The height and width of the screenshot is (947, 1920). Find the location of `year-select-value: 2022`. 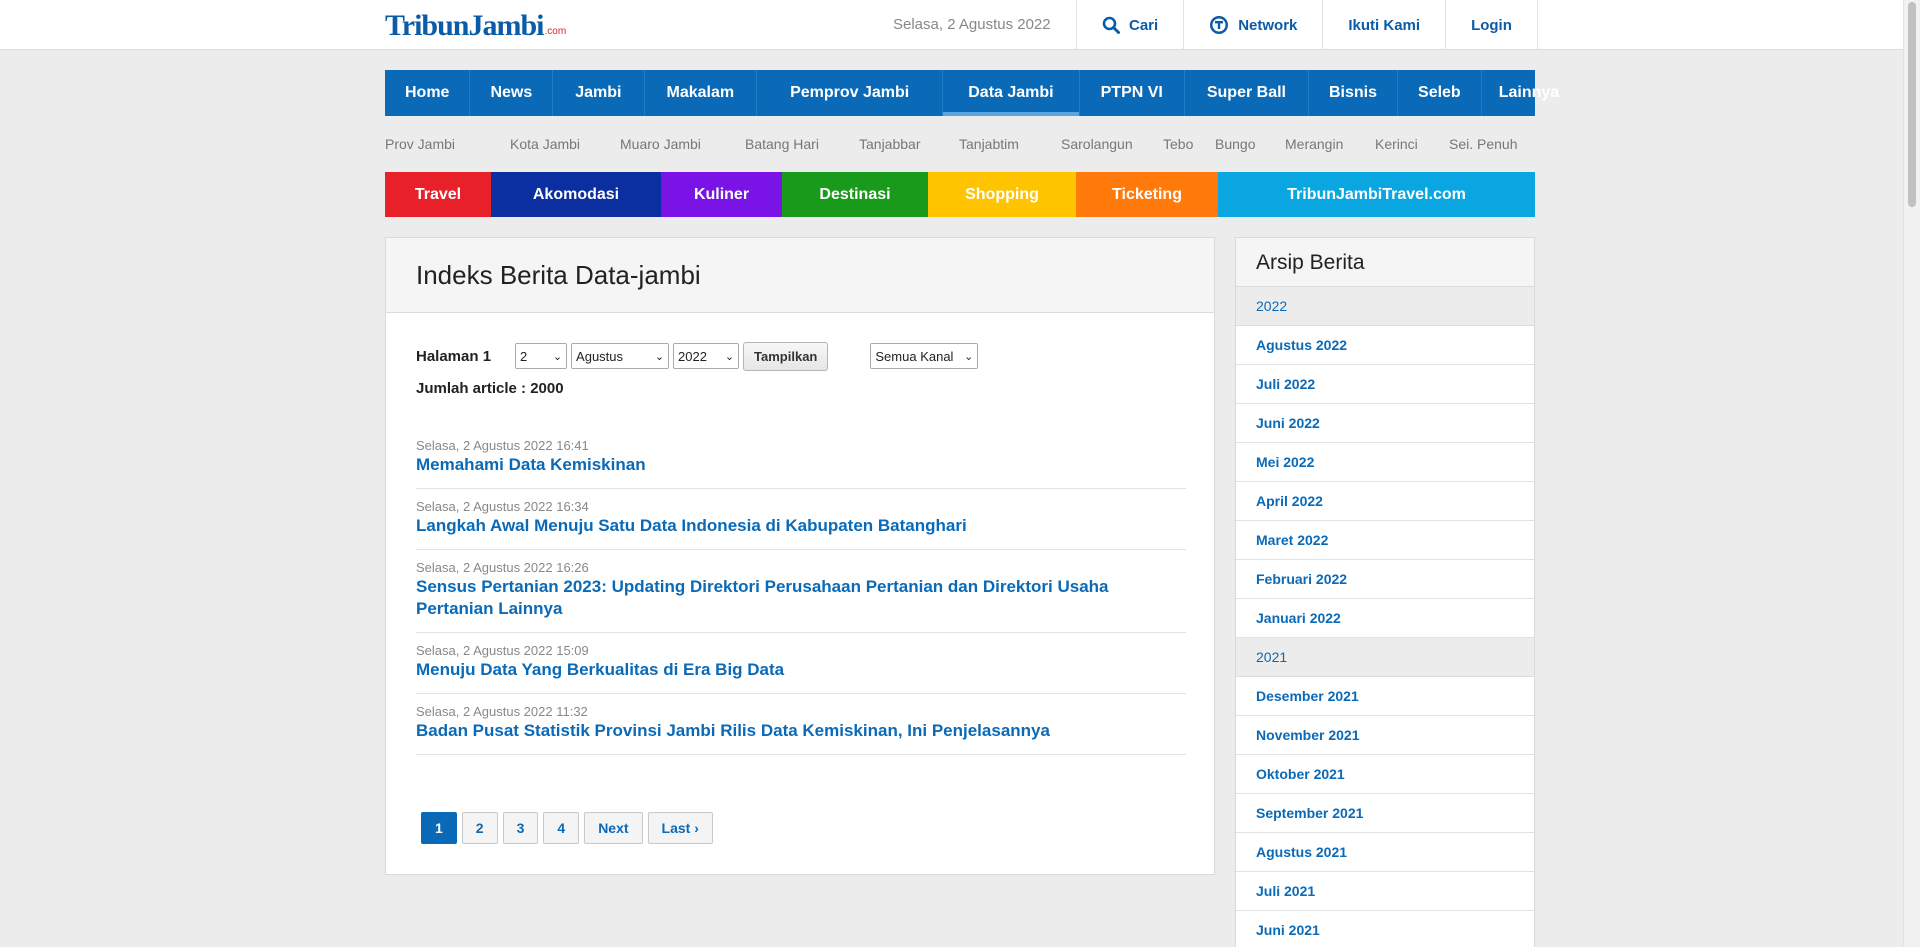

year-select-value: 2022 is located at coordinates (692, 356).